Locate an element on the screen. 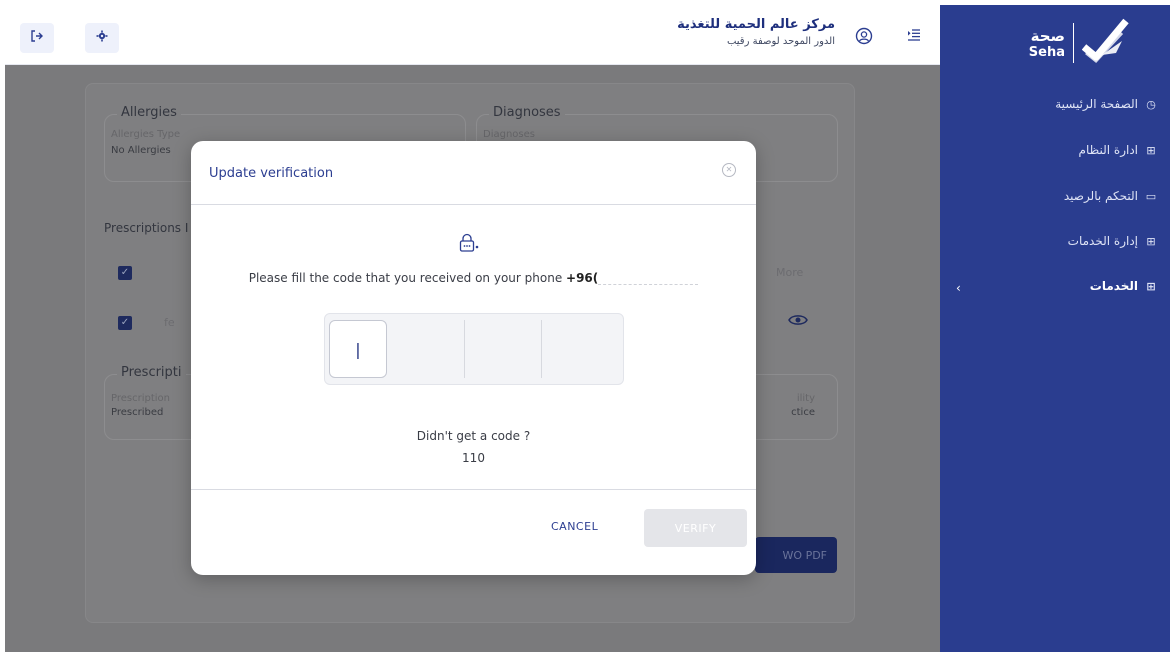  eye-icon is located at coordinates (798, 321).